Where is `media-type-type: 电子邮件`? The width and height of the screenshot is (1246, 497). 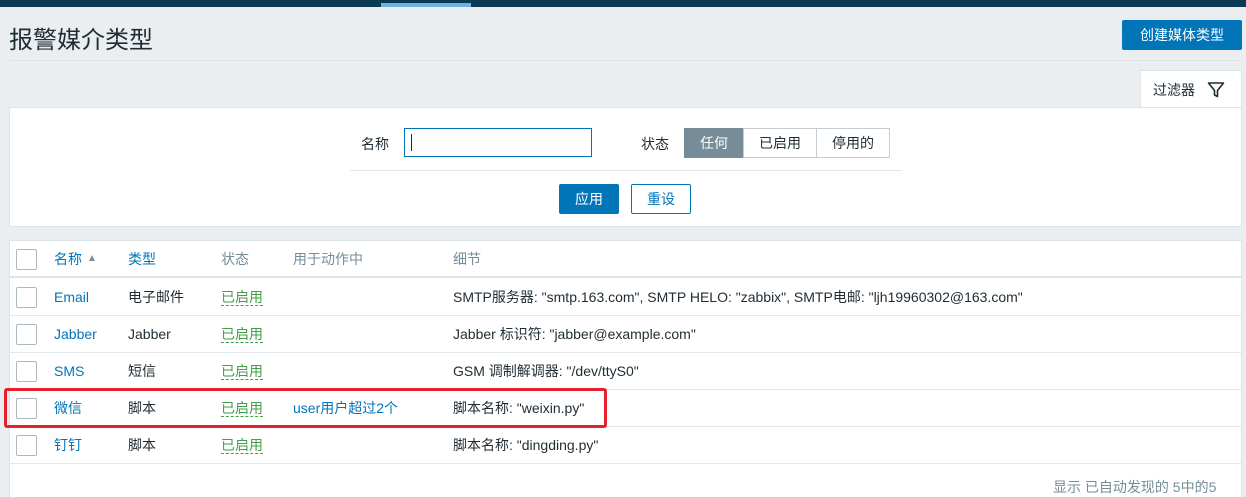 media-type-type: 电子邮件 is located at coordinates (156, 297).